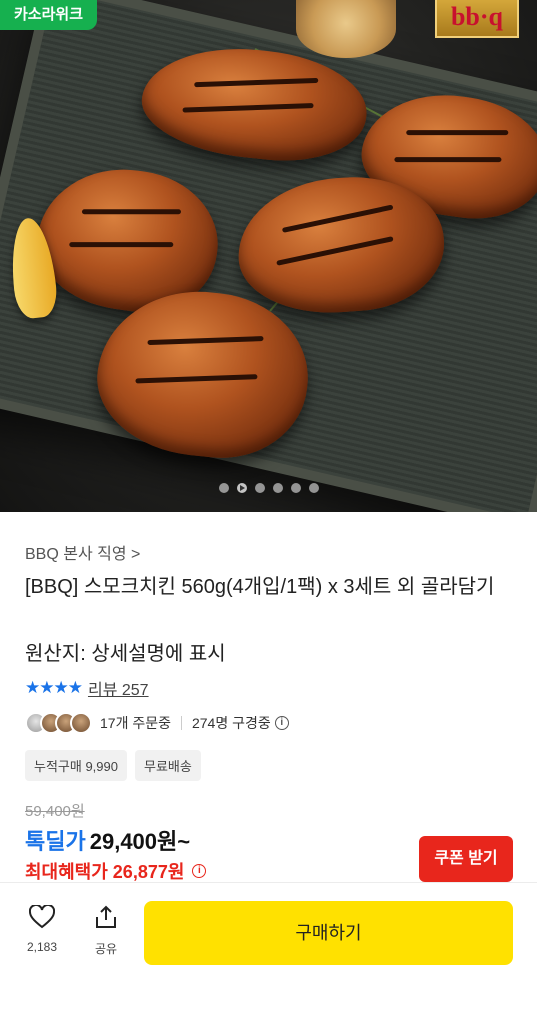  Describe the element at coordinates (231, 723) in the screenshot. I see `watchers-count: 274명 구경중` at that location.